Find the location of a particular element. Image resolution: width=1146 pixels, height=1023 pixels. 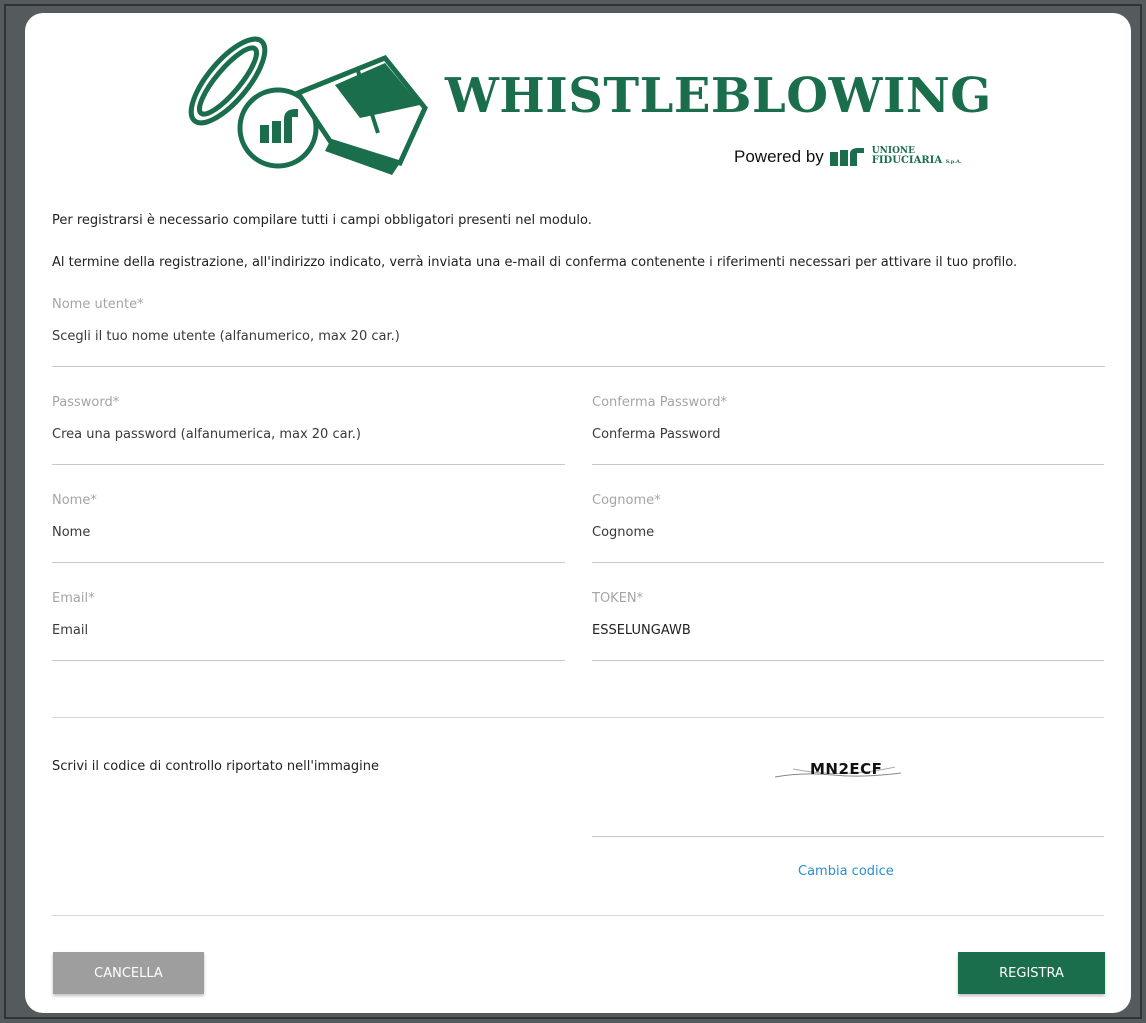

first-name-input: Nome is located at coordinates (71, 532).